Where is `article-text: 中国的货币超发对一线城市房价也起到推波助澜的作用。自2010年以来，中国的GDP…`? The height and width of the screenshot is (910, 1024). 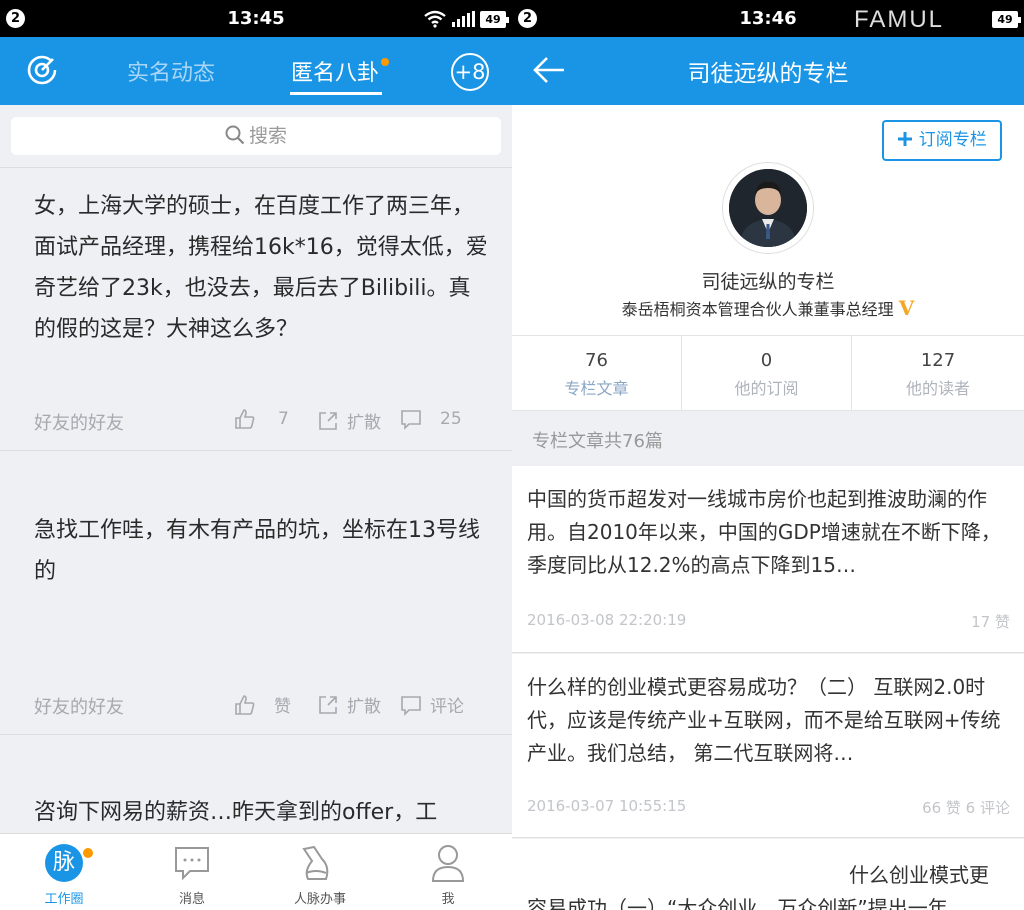
article-text: 中国的货币超发对一线城市房价也起到推波助澜的作用。自2010年以来，中国的GDP… is located at coordinates (764, 532).